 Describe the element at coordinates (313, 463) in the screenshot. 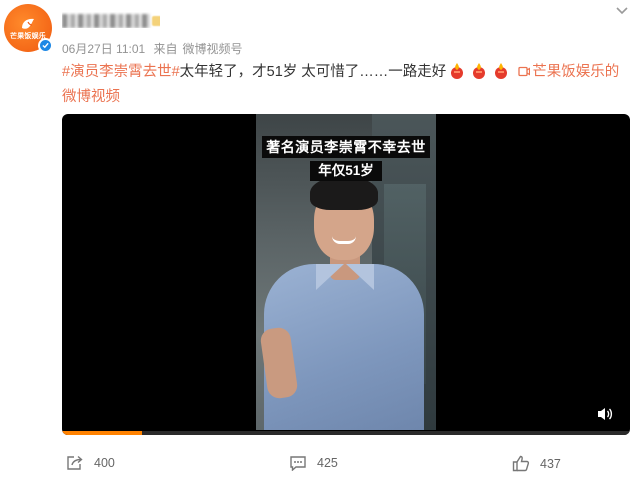

I see `comment-button: 425` at that location.